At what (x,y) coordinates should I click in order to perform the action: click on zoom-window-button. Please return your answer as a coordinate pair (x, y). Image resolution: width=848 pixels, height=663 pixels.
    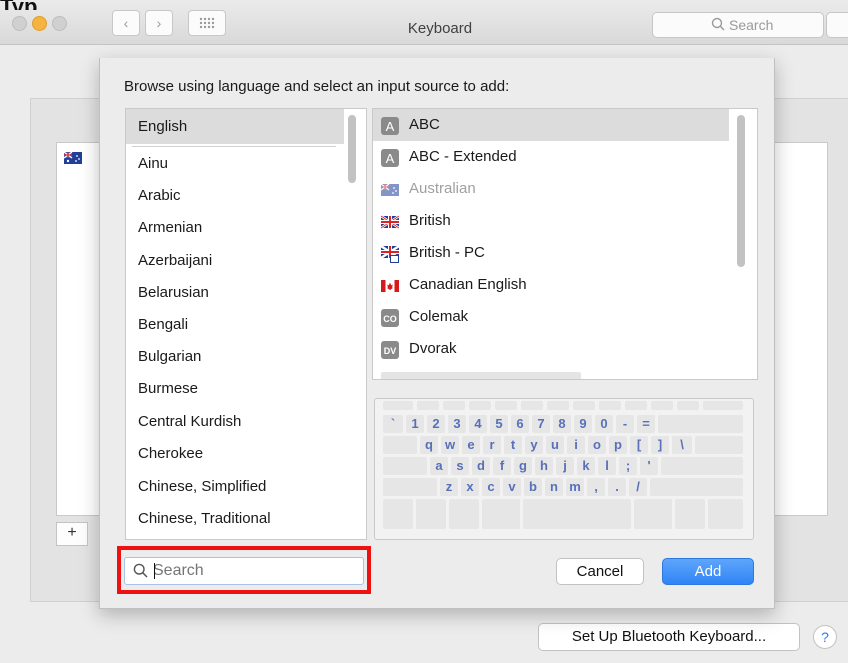
    Looking at the image, I should click on (59, 23).